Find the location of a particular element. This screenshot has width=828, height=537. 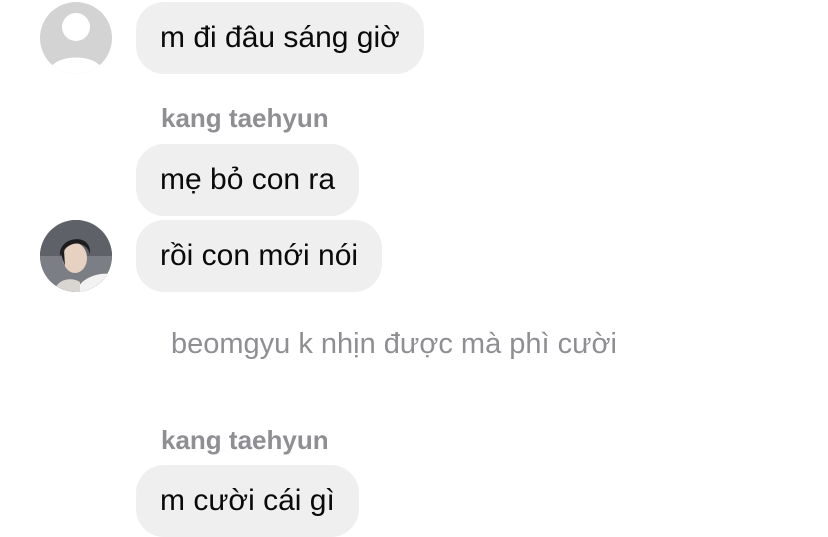

message-bubble: rồi con mới nói is located at coordinates (259, 256).